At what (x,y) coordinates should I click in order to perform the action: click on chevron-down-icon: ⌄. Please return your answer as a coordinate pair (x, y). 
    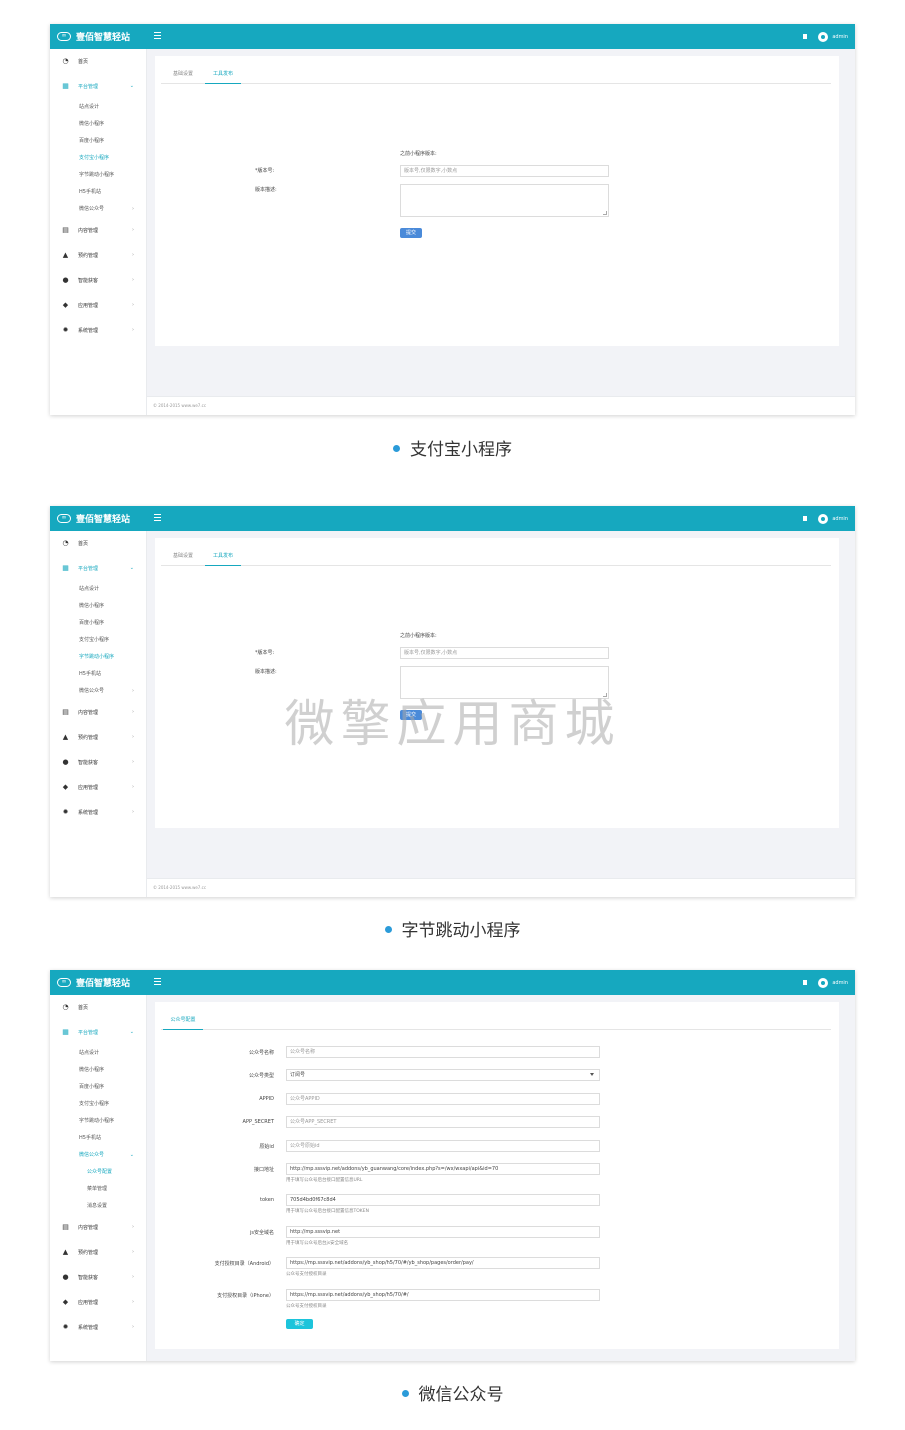
    Looking at the image, I should click on (131, 1032).